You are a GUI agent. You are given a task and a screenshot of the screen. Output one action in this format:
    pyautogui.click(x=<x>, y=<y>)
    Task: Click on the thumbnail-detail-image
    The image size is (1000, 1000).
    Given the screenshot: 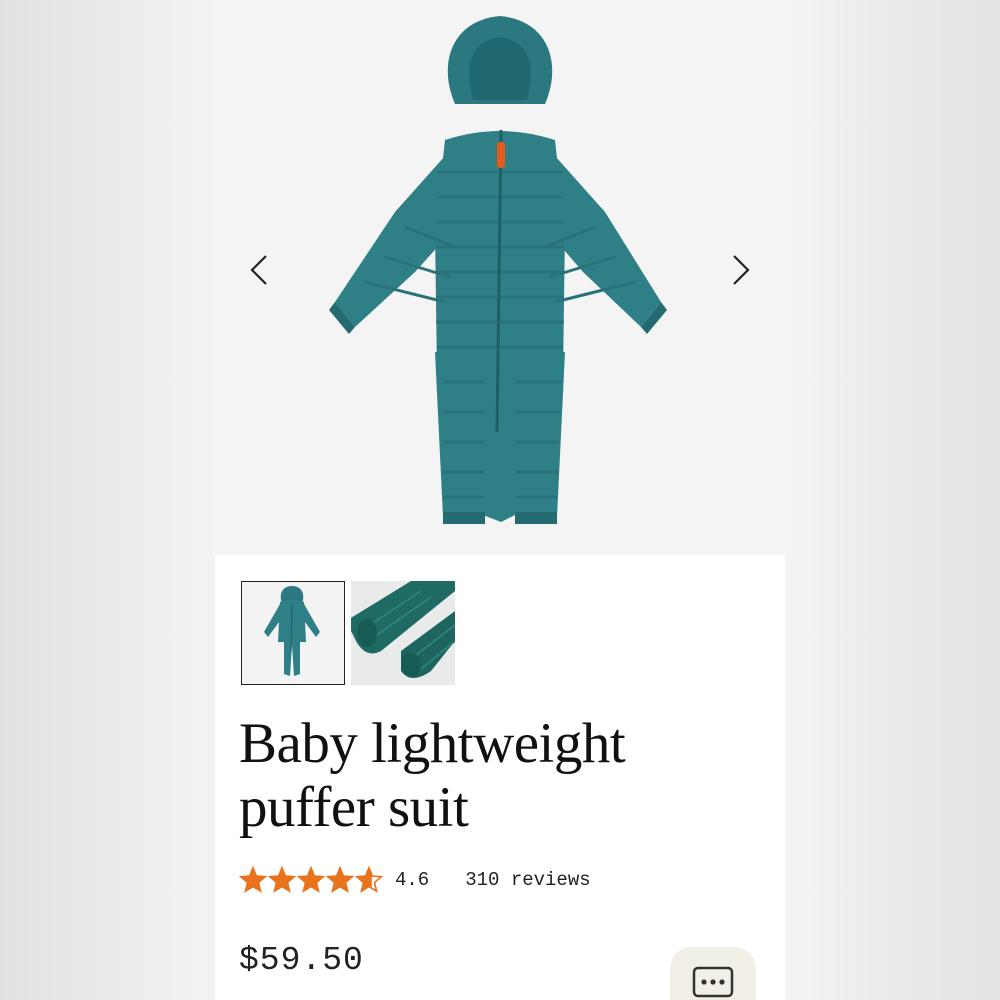 What is the action you would take?
    pyautogui.click(x=403, y=629)
    